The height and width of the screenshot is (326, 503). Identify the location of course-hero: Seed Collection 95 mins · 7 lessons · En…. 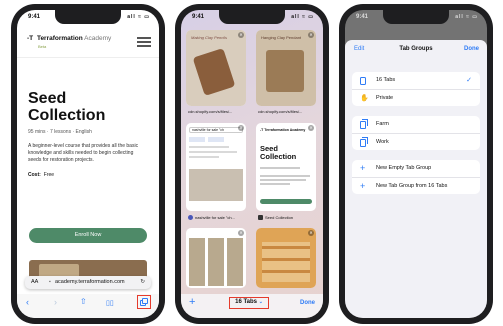
(88, 134).